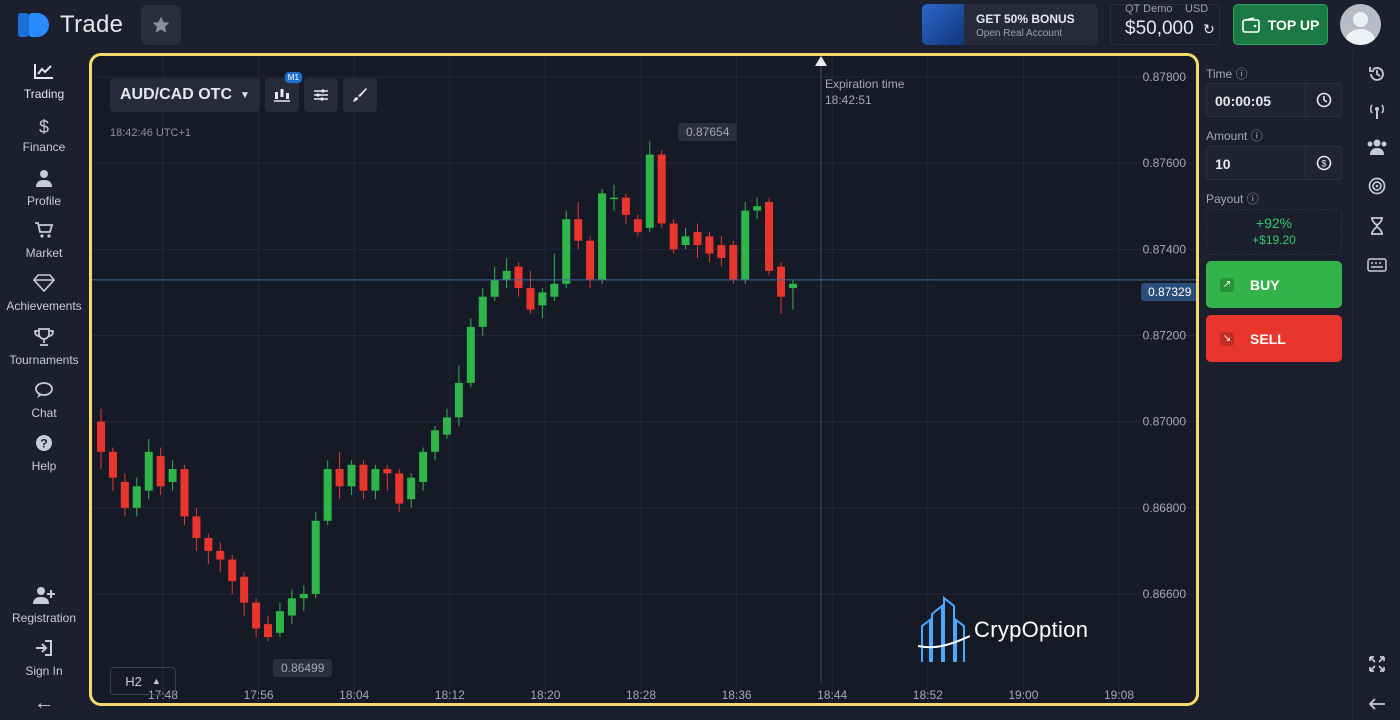  I want to click on help-icon: ?, so click(44, 446).